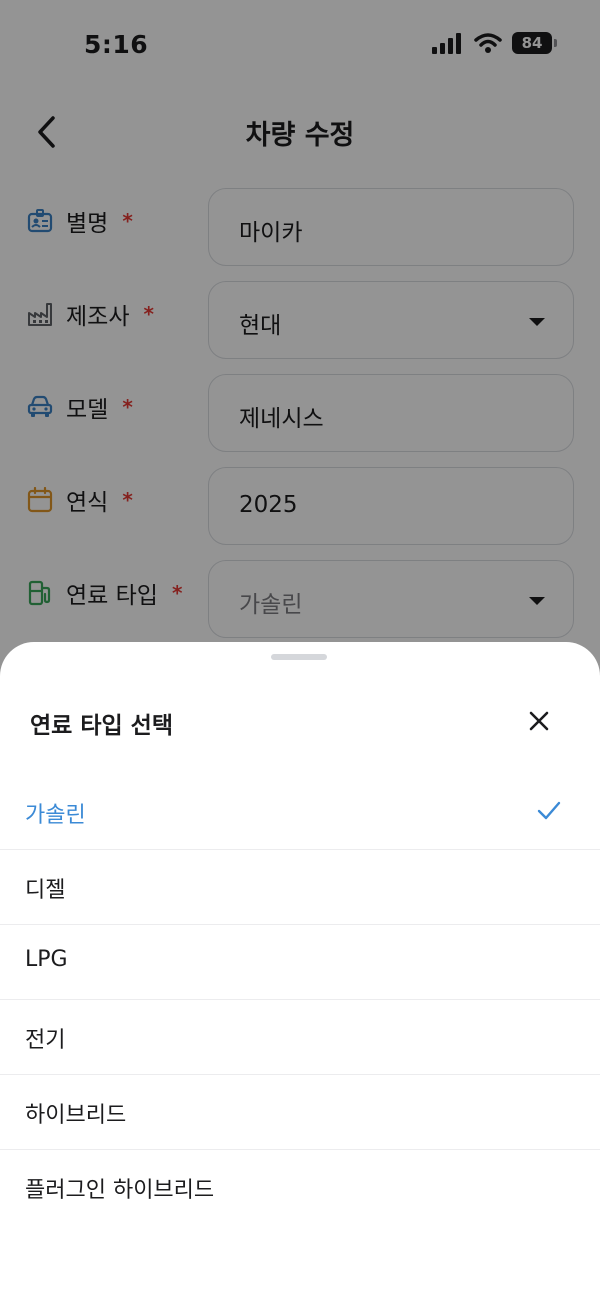 This screenshot has height=1300, width=600. Describe the element at coordinates (300, 1112) in the screenshot. I see `option-hybrid: 하이브리드` at that location.